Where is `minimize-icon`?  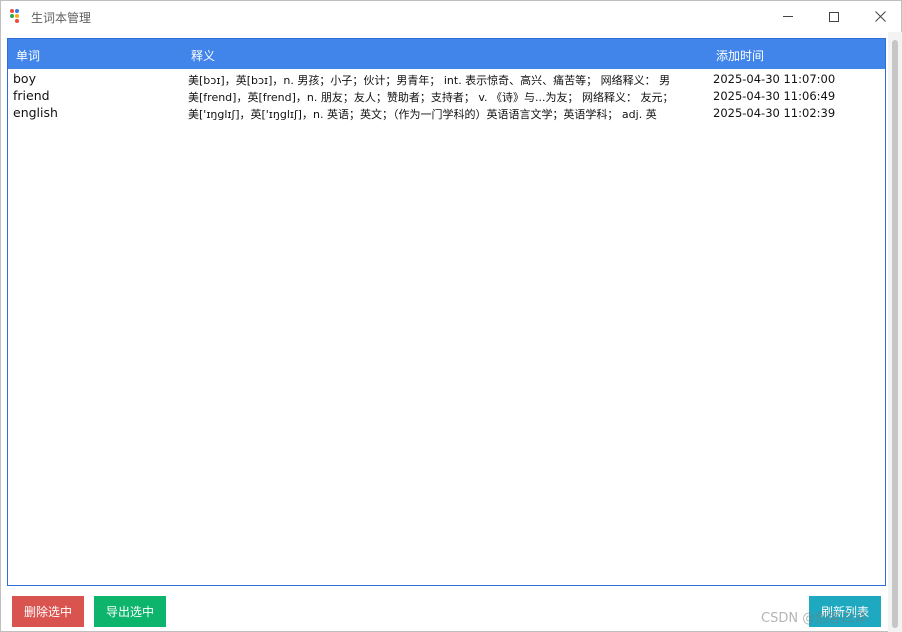 minimize-icon is located at coordinates (788, 16).